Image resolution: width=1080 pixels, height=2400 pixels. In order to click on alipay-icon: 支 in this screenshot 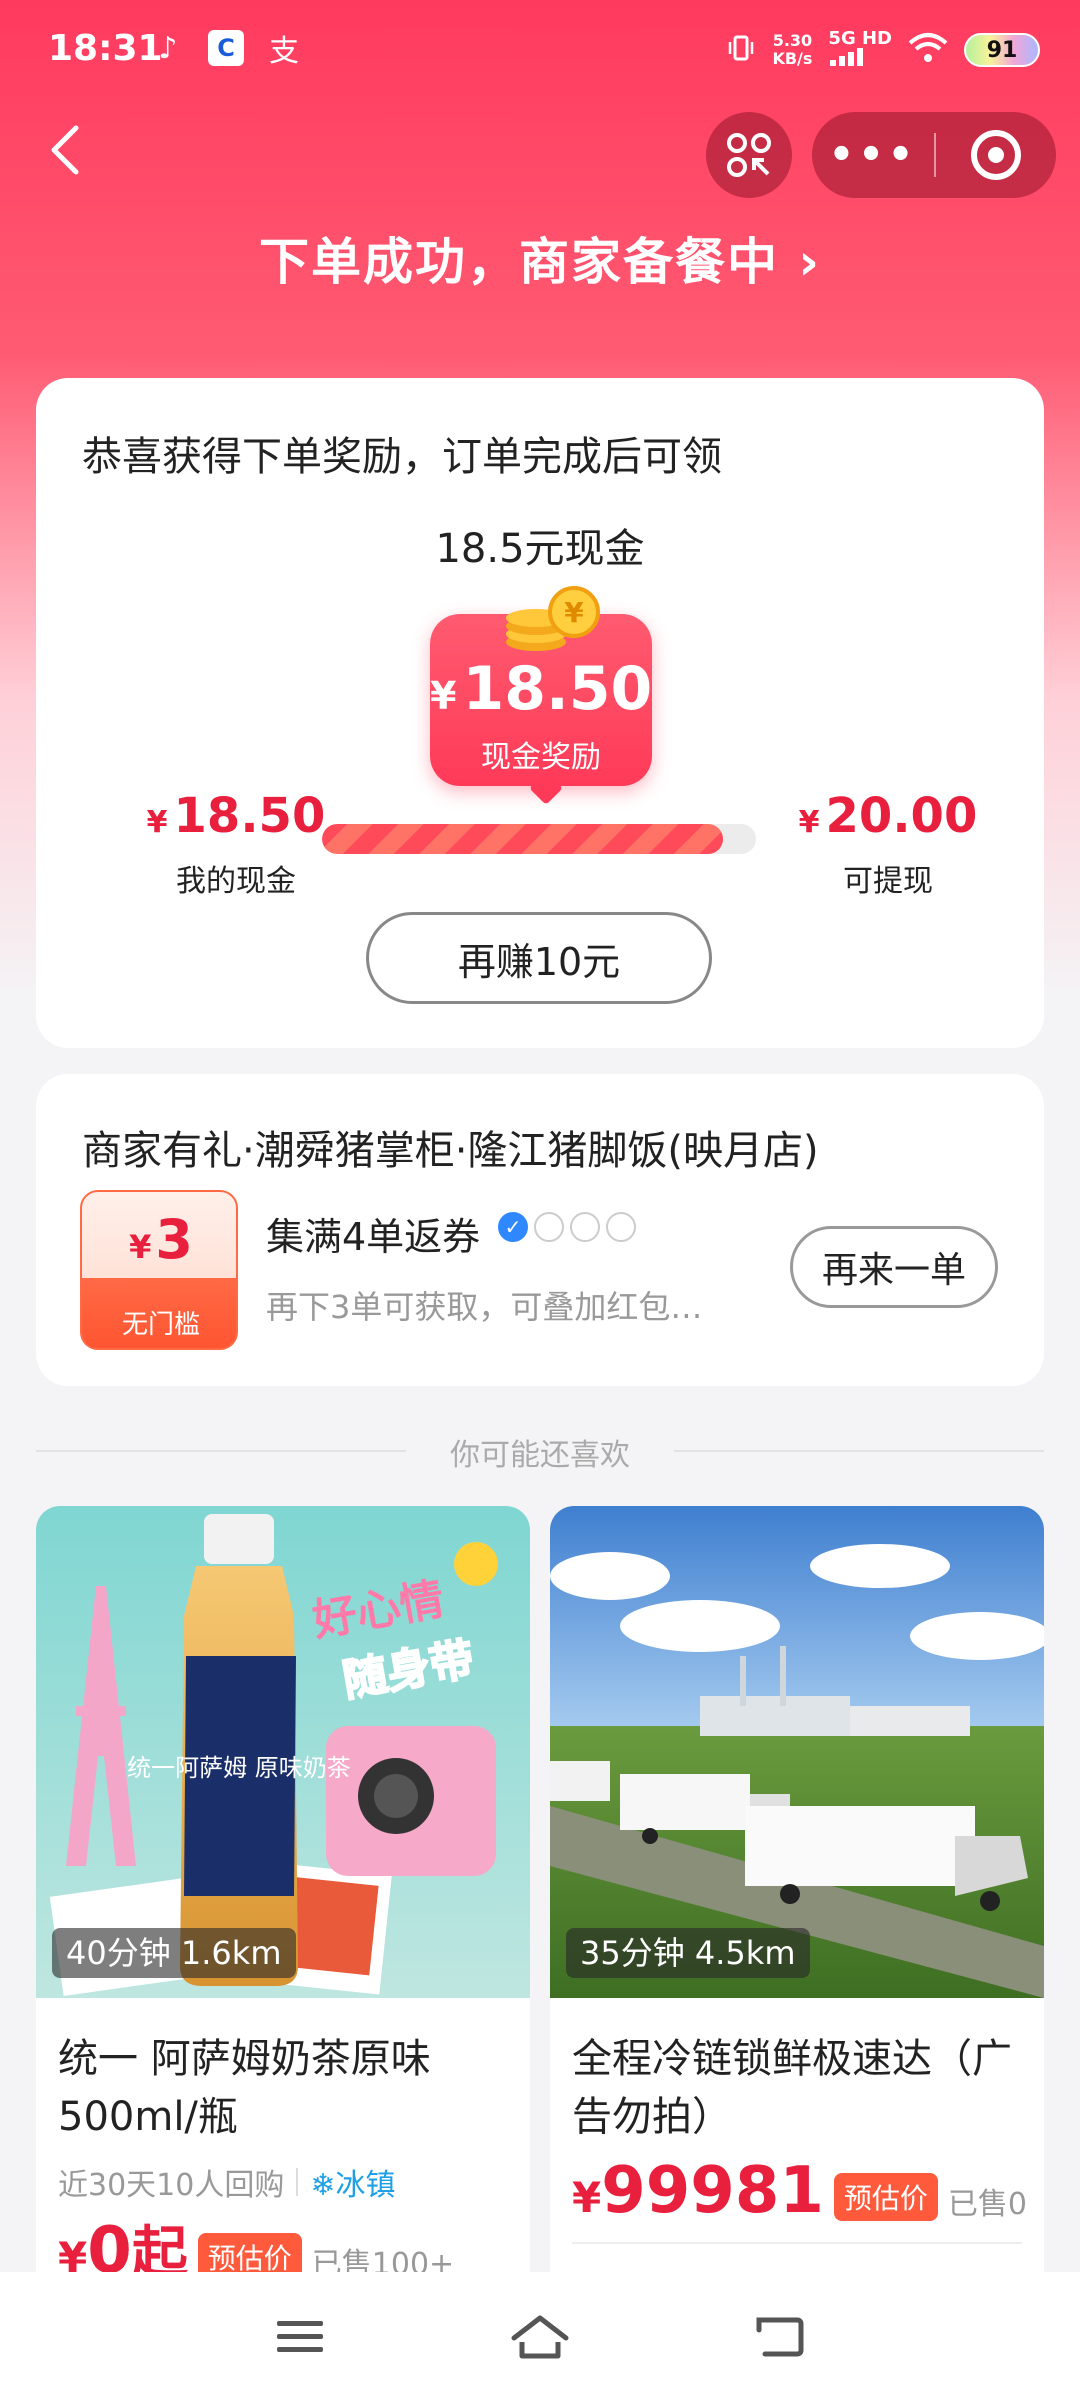, I will do `click(284, 51)`.